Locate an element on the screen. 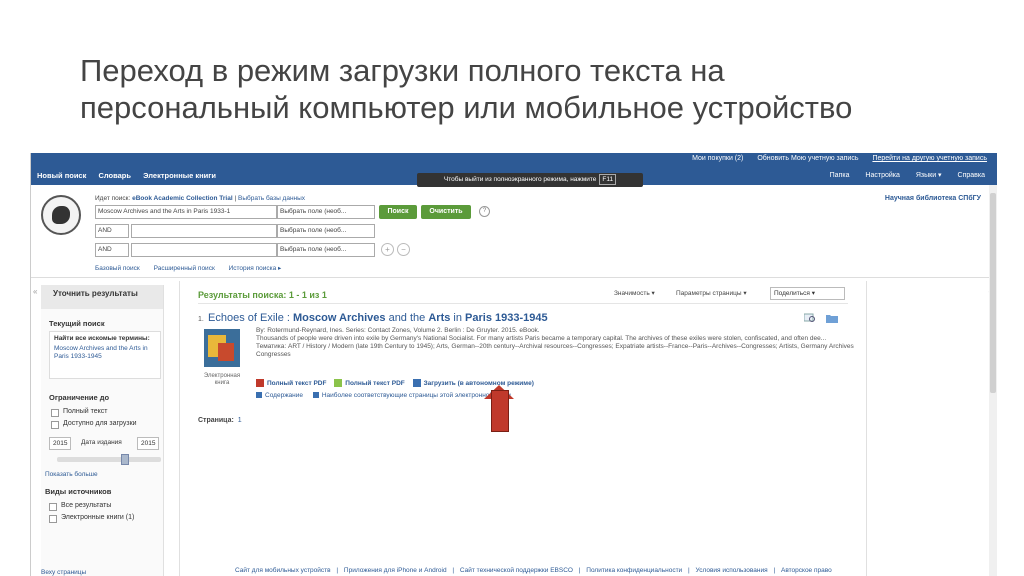  pages-label: Страница: is located at coordinates (216, 420).